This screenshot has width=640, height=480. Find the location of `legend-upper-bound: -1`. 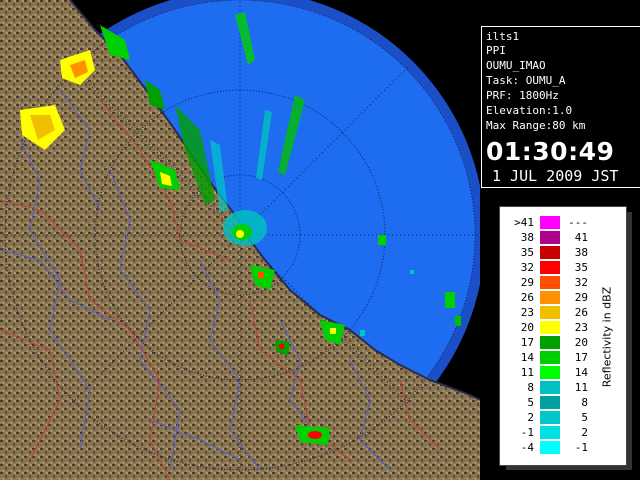

legend-upper-bound: -1 is located at coordinates (581, 447).